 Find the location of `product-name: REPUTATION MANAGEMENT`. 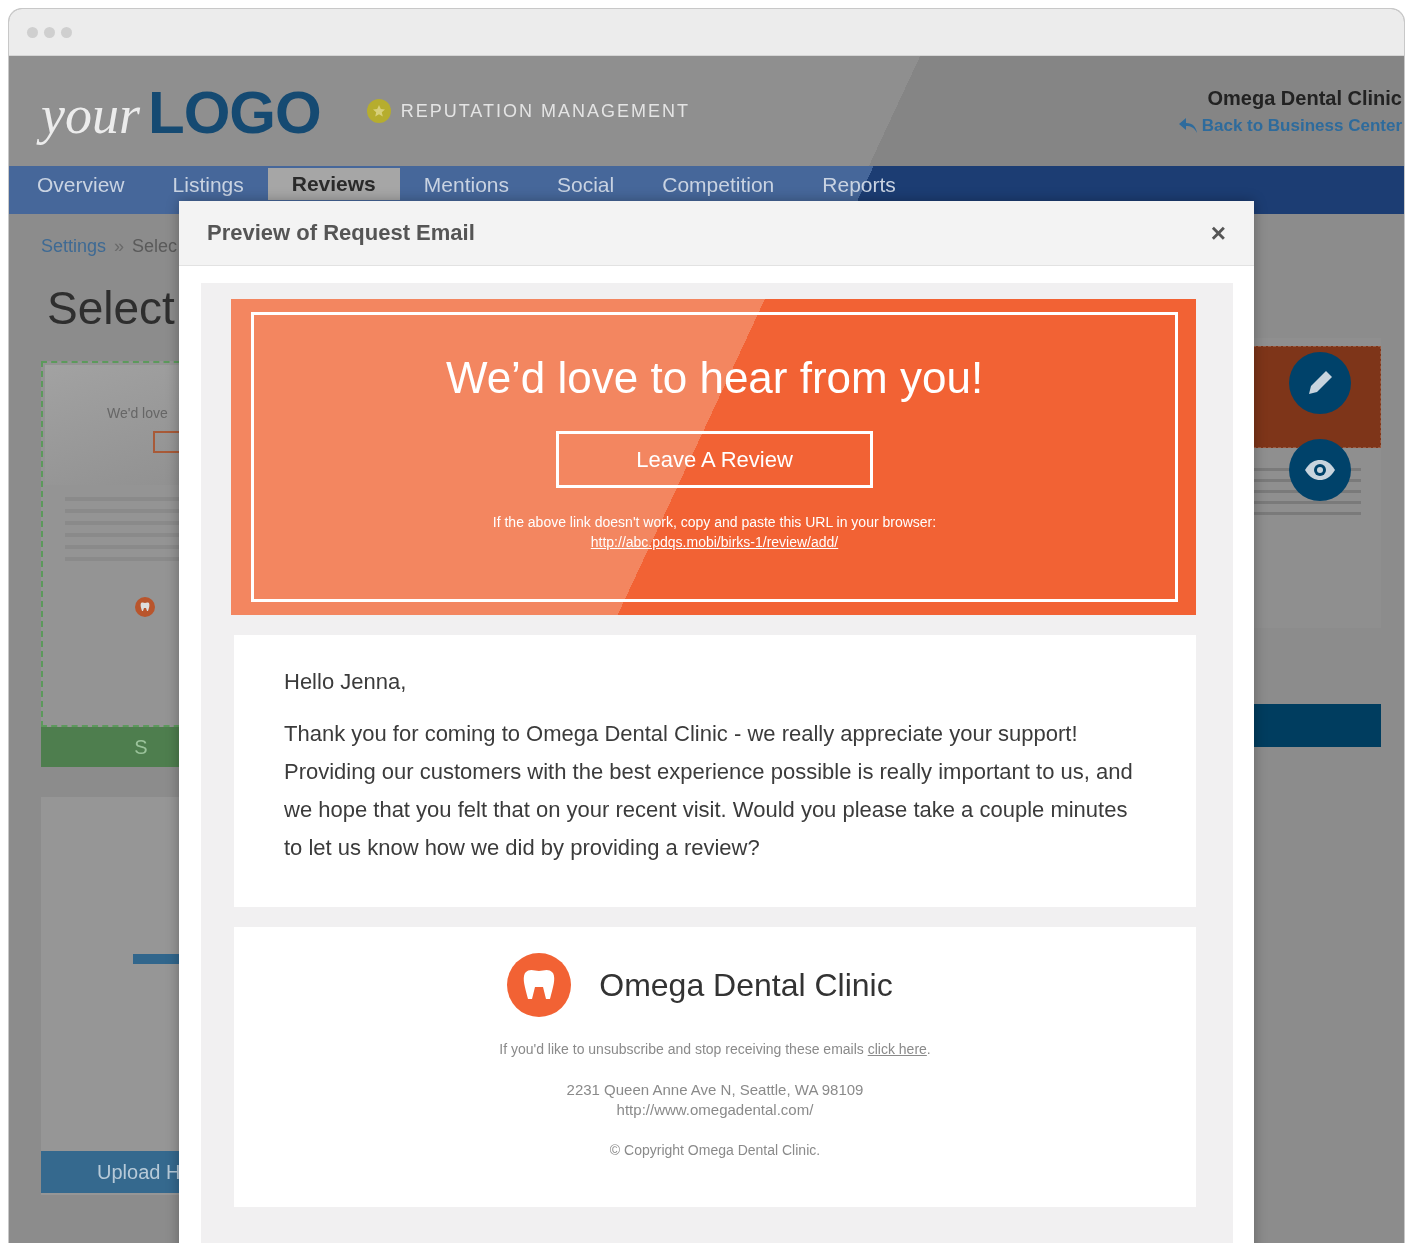

product-name: REPUTATION MANAGEMENT is located at coordinates (545, 111).